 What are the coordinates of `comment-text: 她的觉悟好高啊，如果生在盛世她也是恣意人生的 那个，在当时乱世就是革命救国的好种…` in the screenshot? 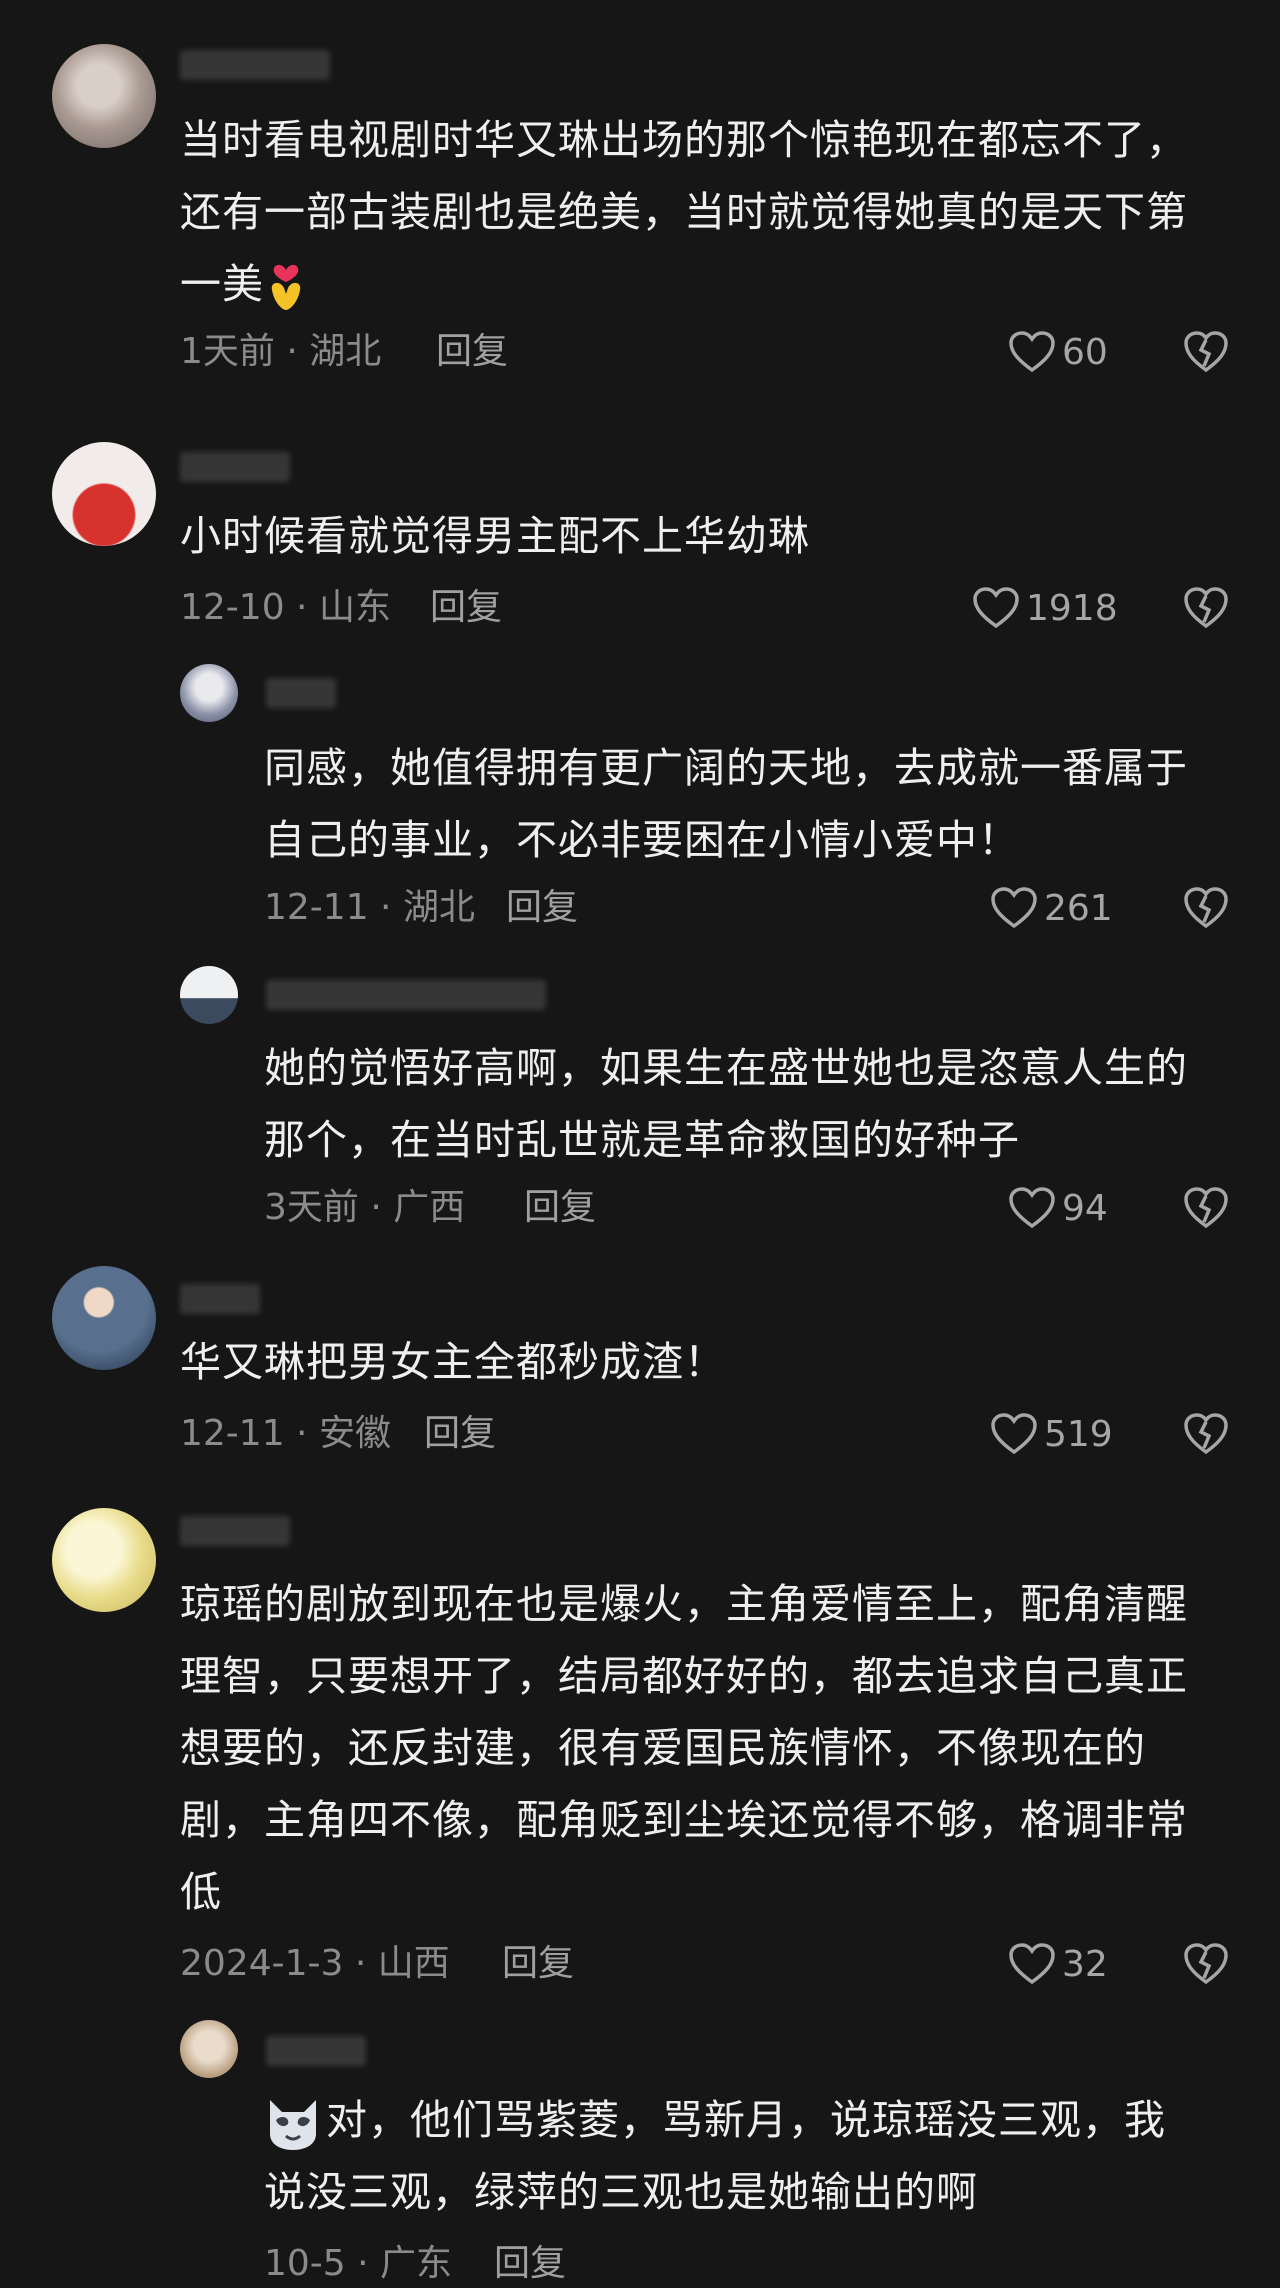 It's located at (726, 1104).